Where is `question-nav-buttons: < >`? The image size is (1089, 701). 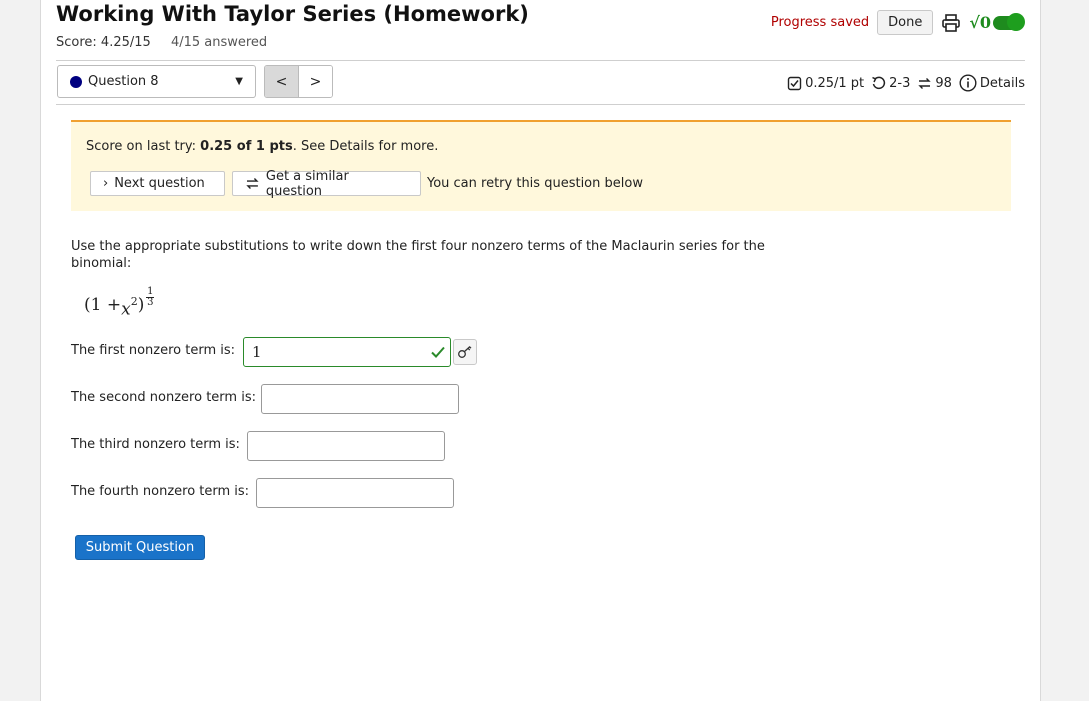 question-nav-buttons: < > is located at coordinates (298, 81).